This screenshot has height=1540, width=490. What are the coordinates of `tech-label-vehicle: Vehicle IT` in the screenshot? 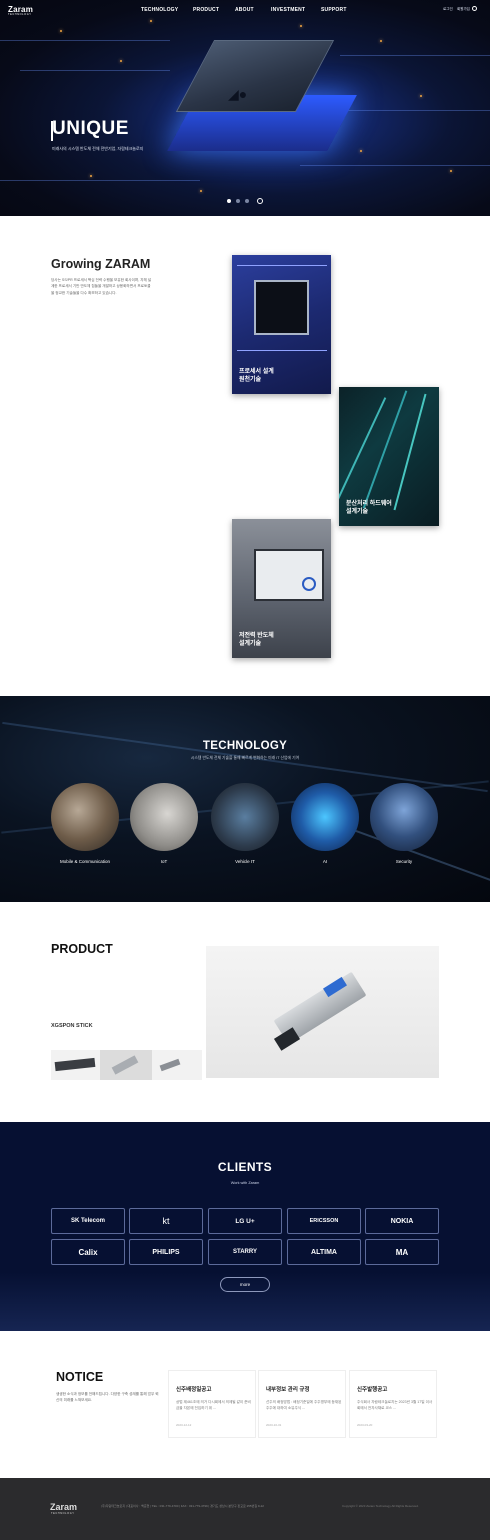 It's located at (245, 861).